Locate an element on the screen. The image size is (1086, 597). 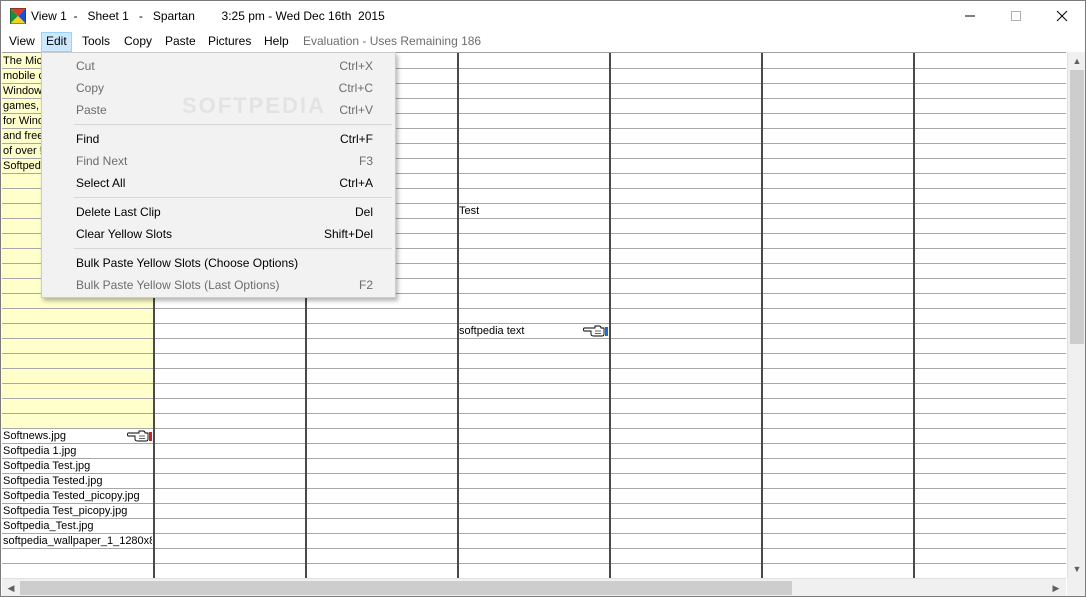
close-icon is located at coordinates (1062, 16).